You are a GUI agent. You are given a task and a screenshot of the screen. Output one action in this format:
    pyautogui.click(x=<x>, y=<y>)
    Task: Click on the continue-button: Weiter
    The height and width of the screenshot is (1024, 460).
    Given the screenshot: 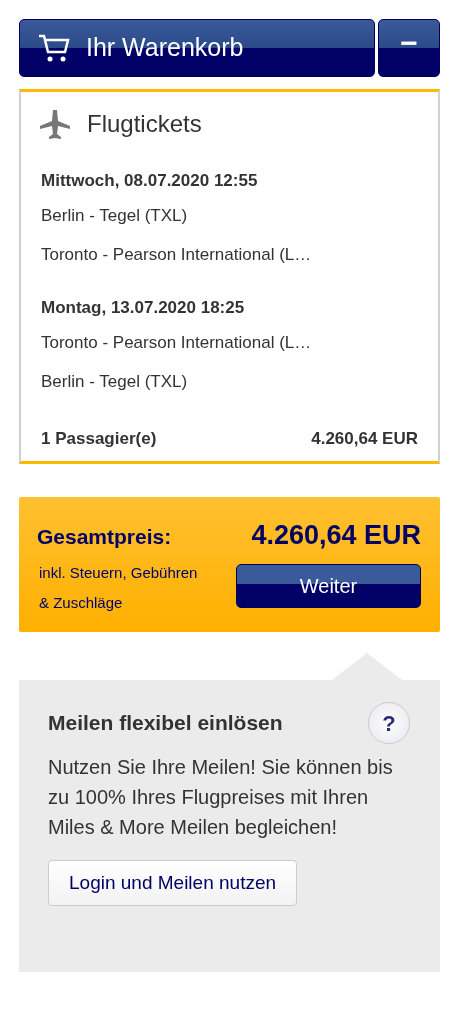 What is the action you would take?
    pyautogui.click(x=328, y=585)
    